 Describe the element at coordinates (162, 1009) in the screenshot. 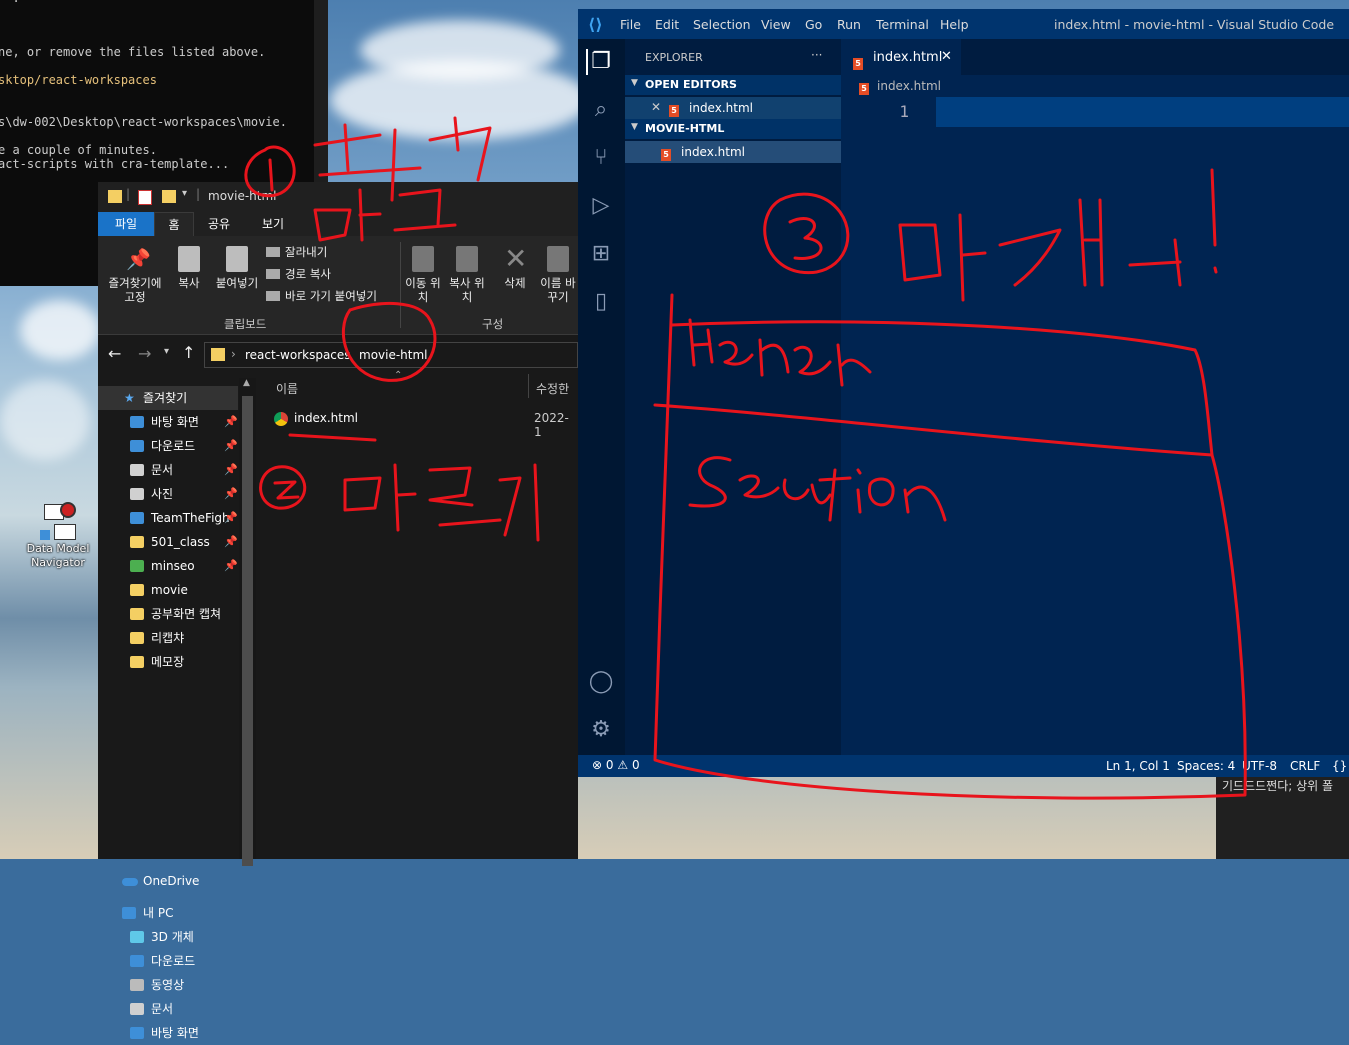

I see `nav-label: 문서` at that location.